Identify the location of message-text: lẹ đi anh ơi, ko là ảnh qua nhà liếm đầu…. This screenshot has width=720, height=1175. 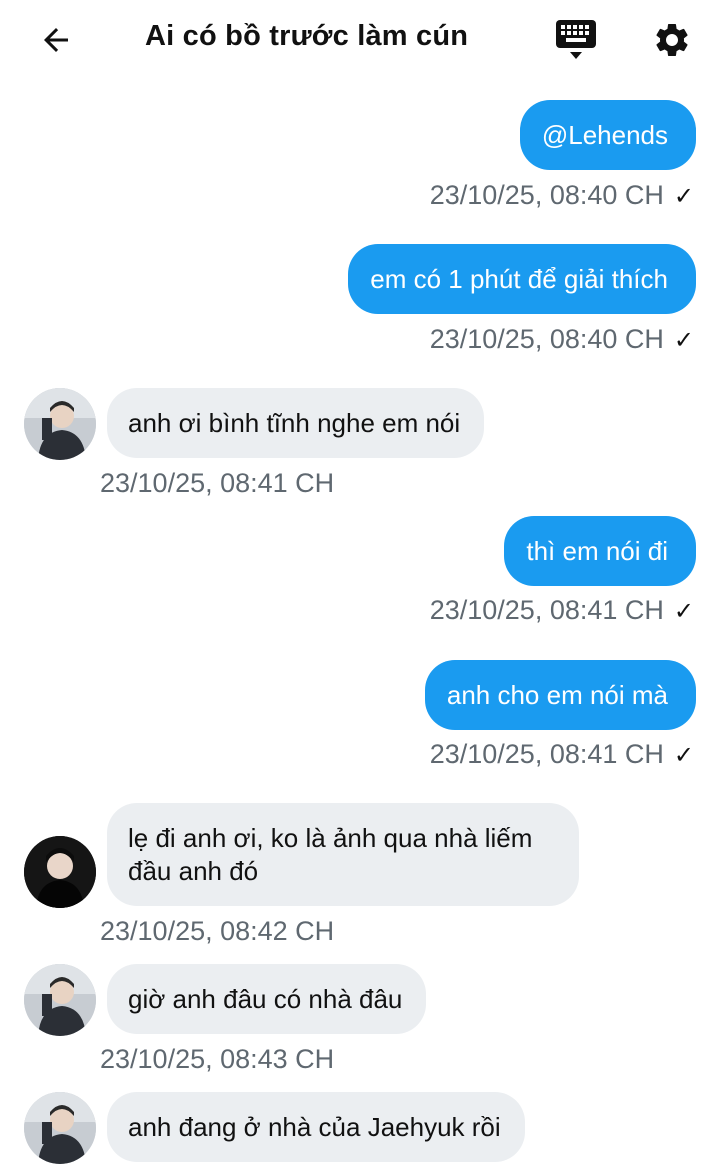
(330, 854).